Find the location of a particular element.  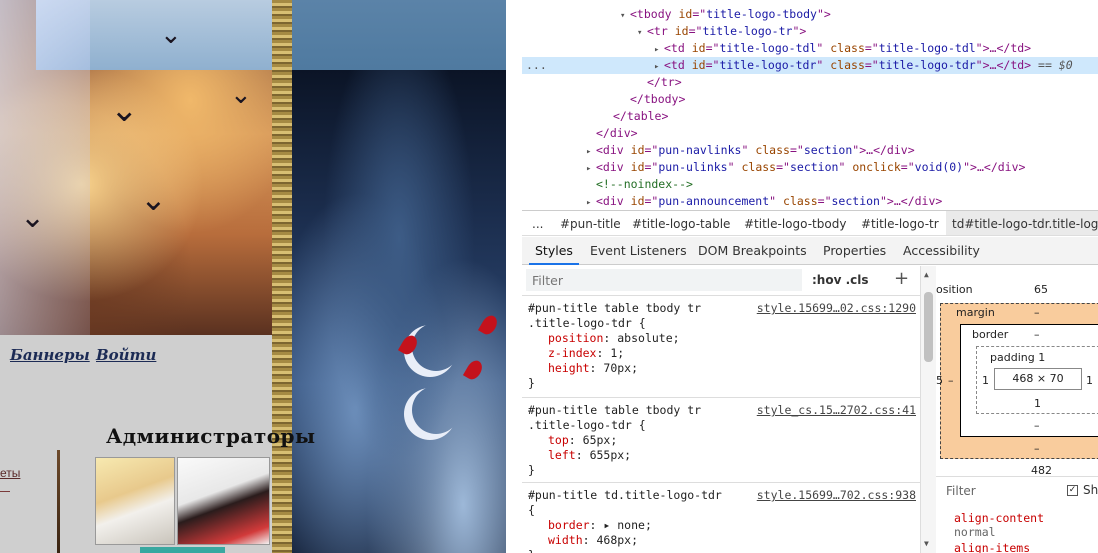

stylesheet-source-link: style.15699…702.css:938 is located at coordinates (836, 495).